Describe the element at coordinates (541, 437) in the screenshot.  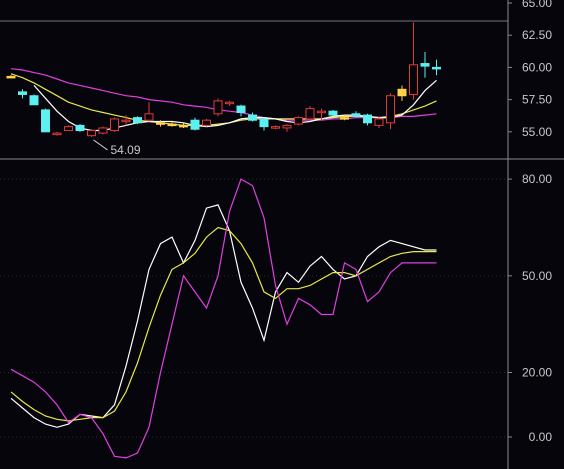
I see `osc-tick-label: 0.00` at that location.